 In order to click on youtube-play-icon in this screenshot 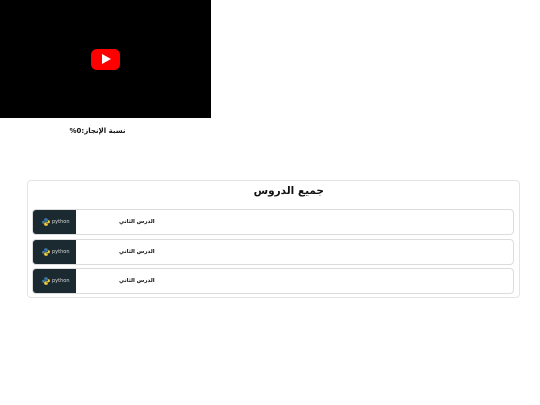, I will do `click(105, 59)`.